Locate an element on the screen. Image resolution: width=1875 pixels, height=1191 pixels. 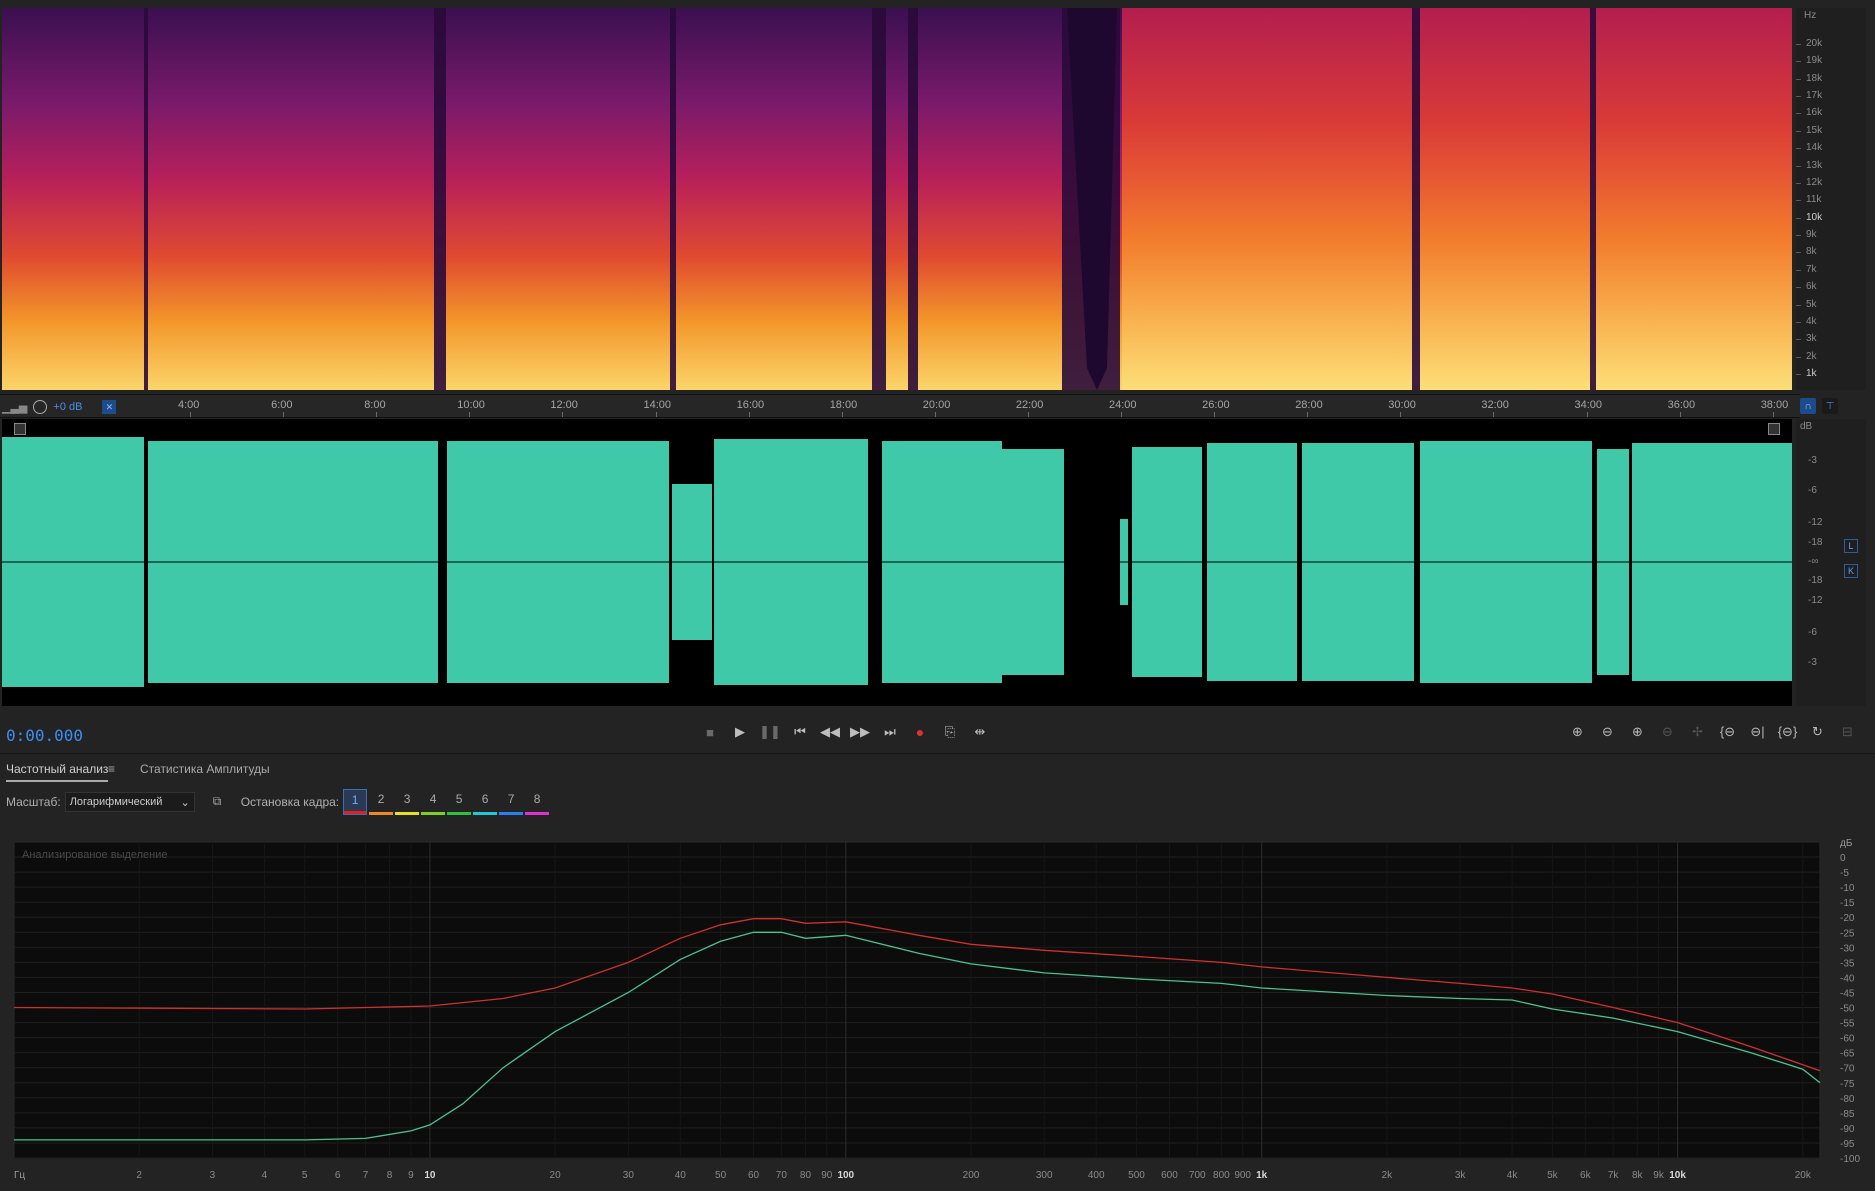
timeline-label: 4:00 is located at coordinates (189, 405).